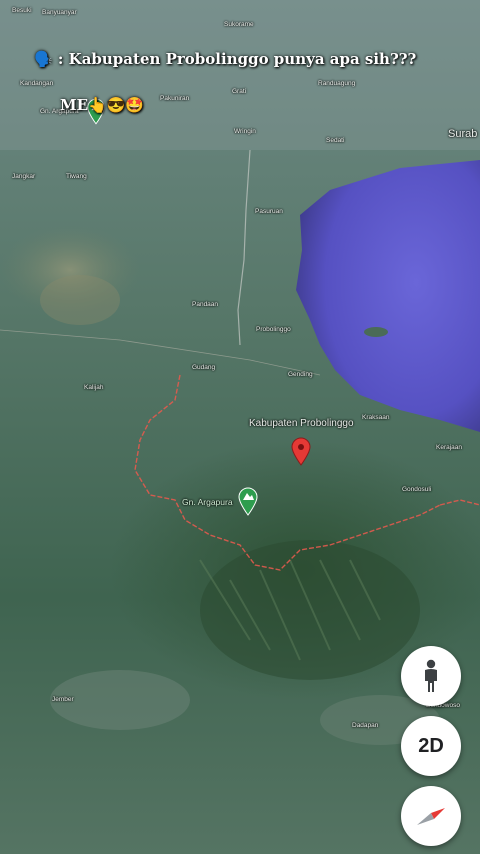 This screenshot has height=854, width=480. Describe the element at coordinates (248, 501) in the screenshot. I see `mountain-pin-icon` at that location.